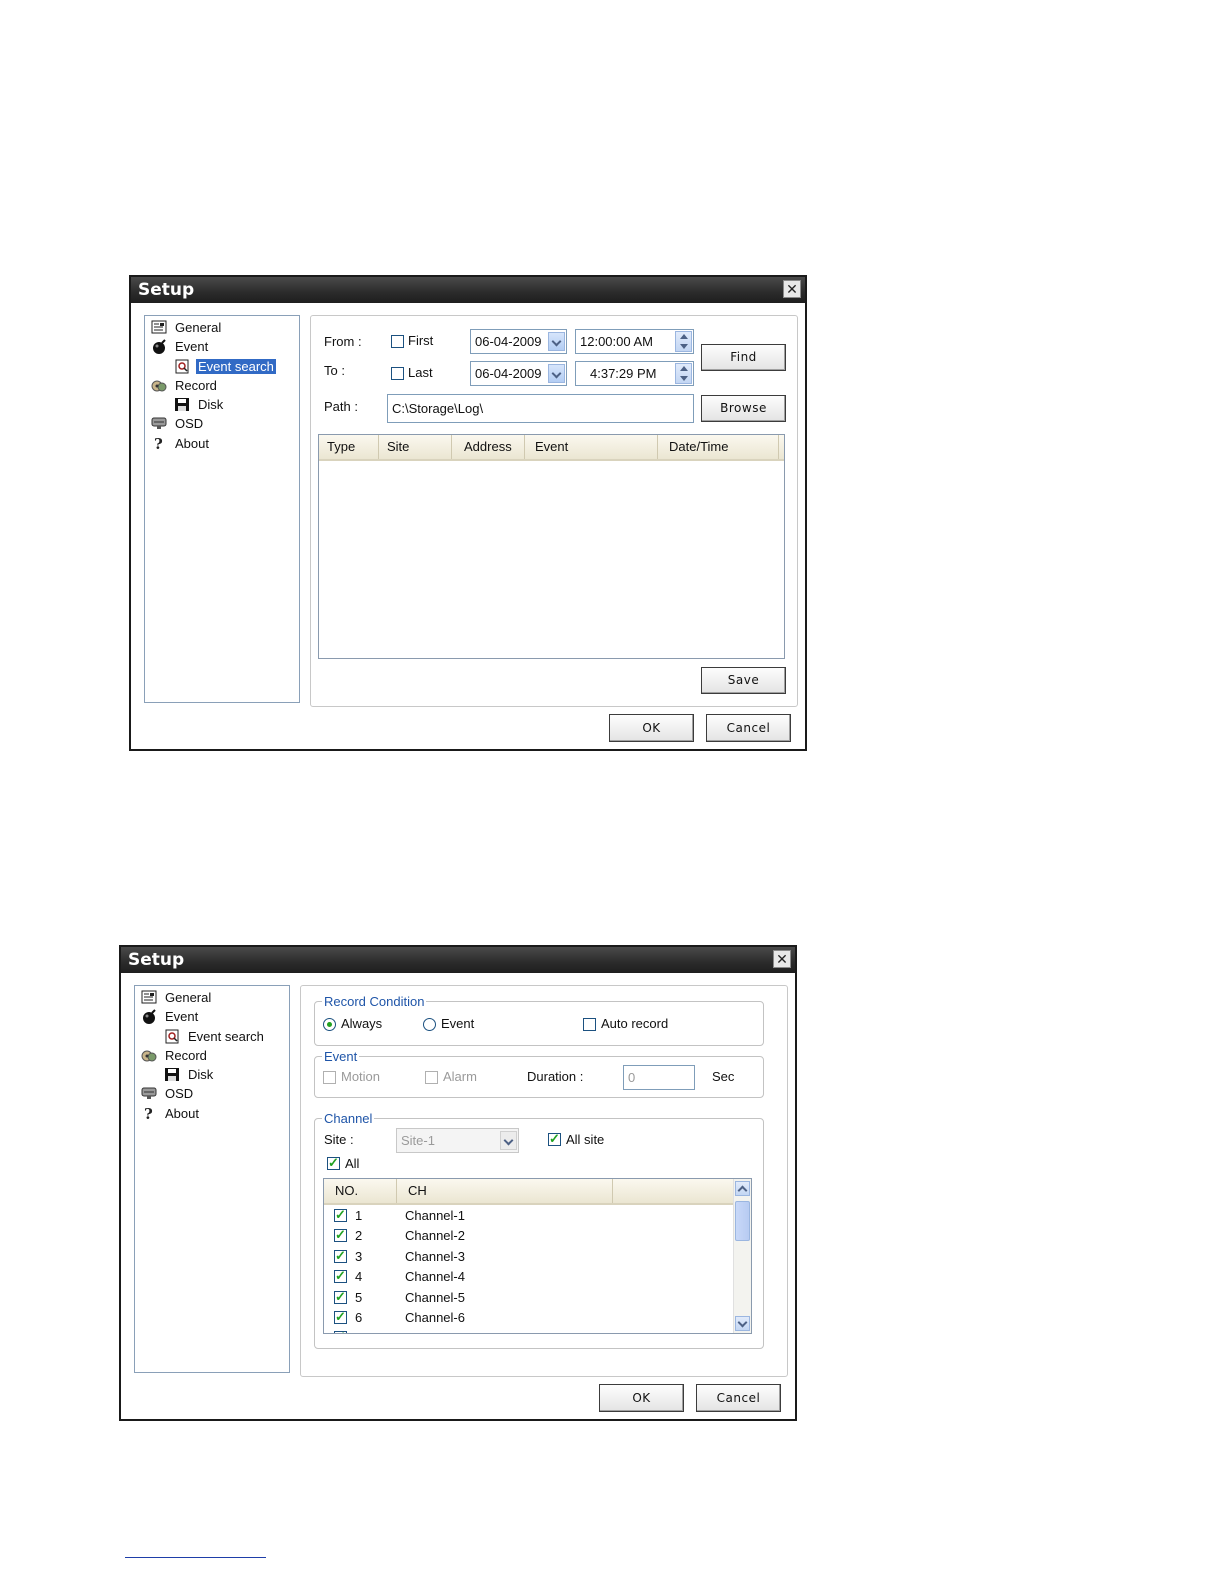 The width and height of the screenshot is (1224, 1584). I want to click on list-item: 2 Channel-2, so click(537, 1236).